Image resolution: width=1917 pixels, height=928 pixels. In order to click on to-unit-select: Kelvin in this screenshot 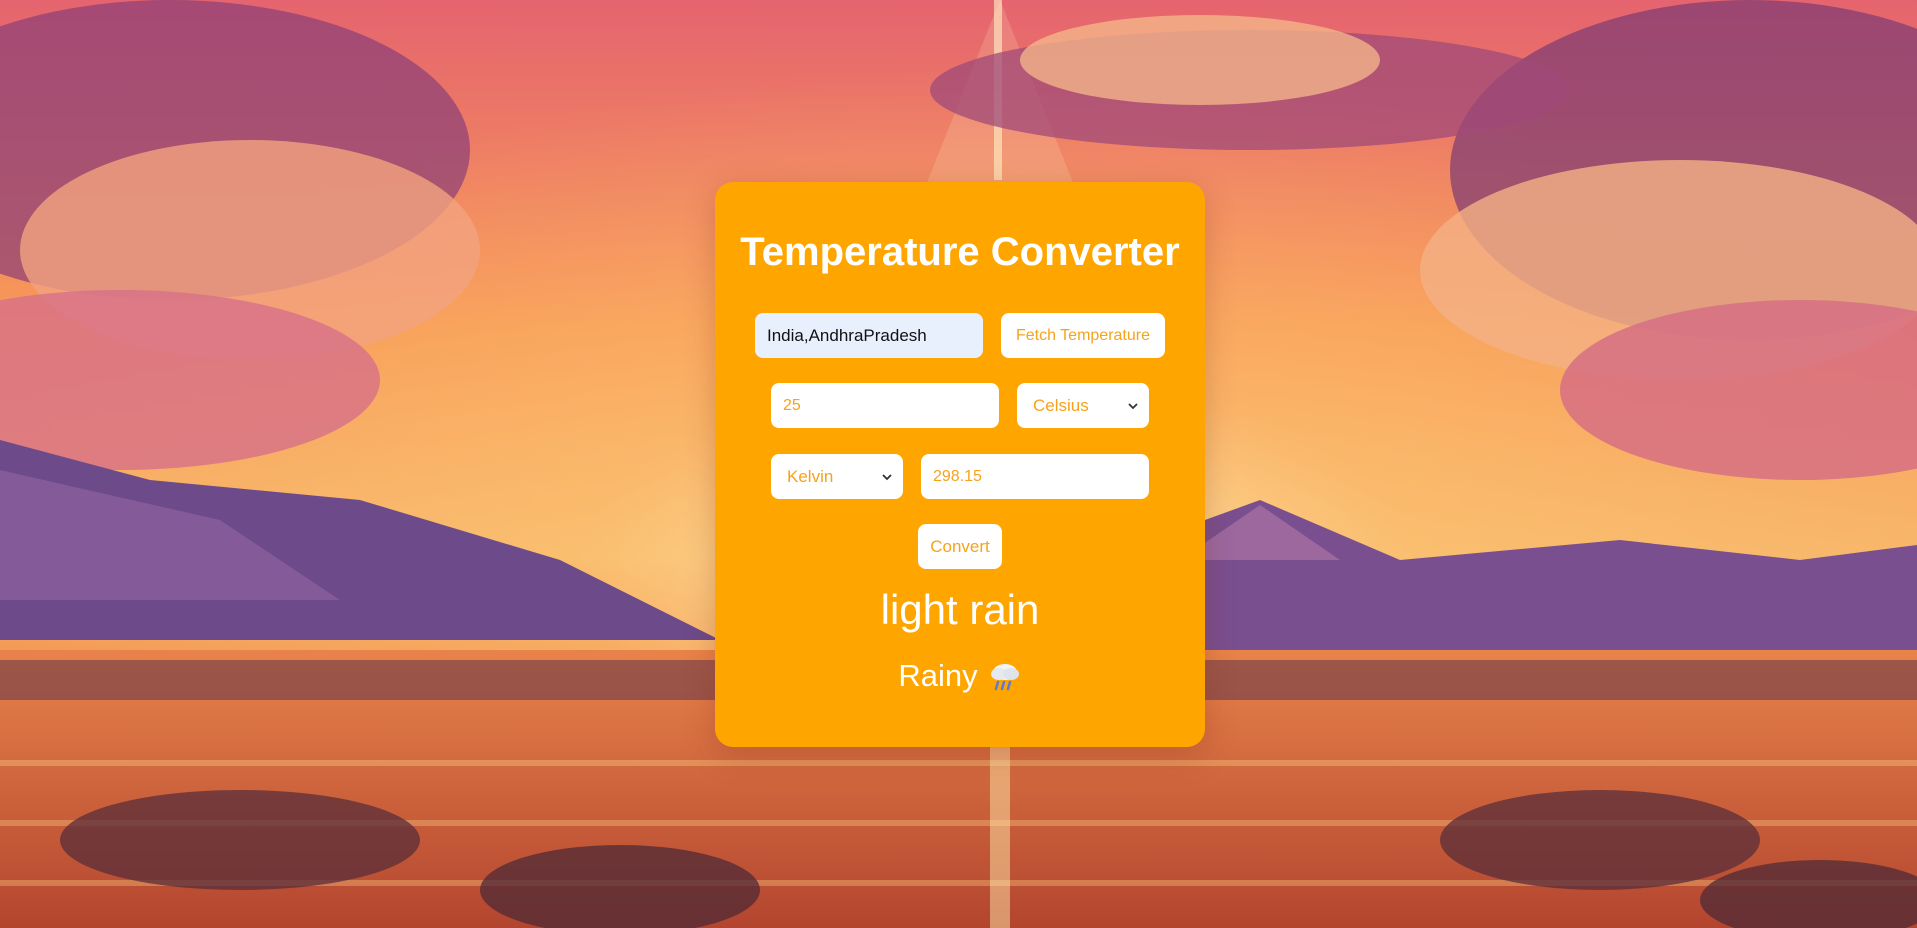, I will do `click(837, 476)`.